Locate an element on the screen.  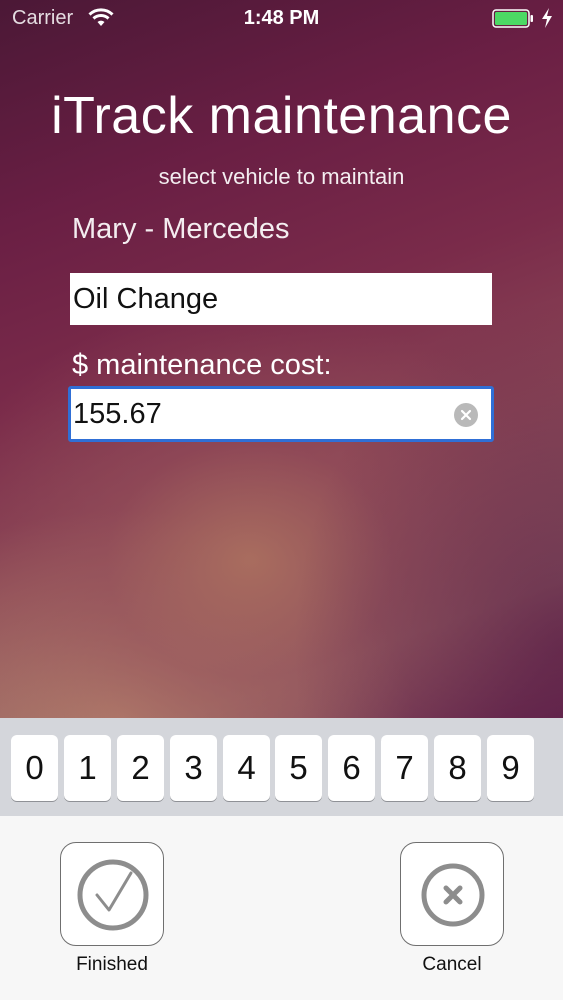
cost-field-container is located at coordinates (281, 414).